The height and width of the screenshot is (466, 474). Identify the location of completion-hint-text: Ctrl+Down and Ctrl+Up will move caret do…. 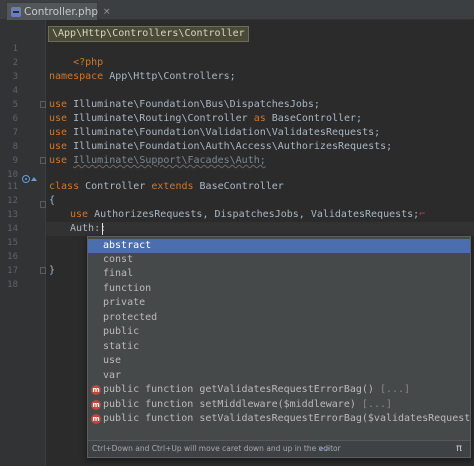
(216, 448).